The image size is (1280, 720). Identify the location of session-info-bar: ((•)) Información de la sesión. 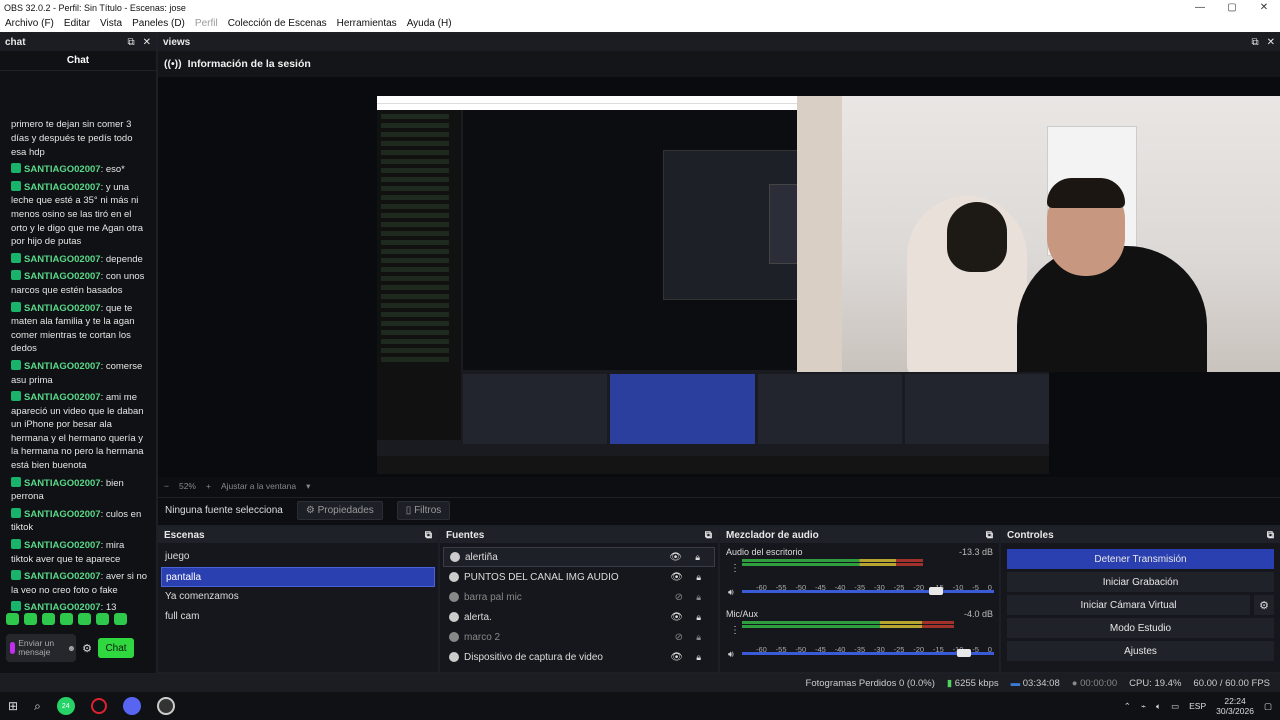
(719, 64).